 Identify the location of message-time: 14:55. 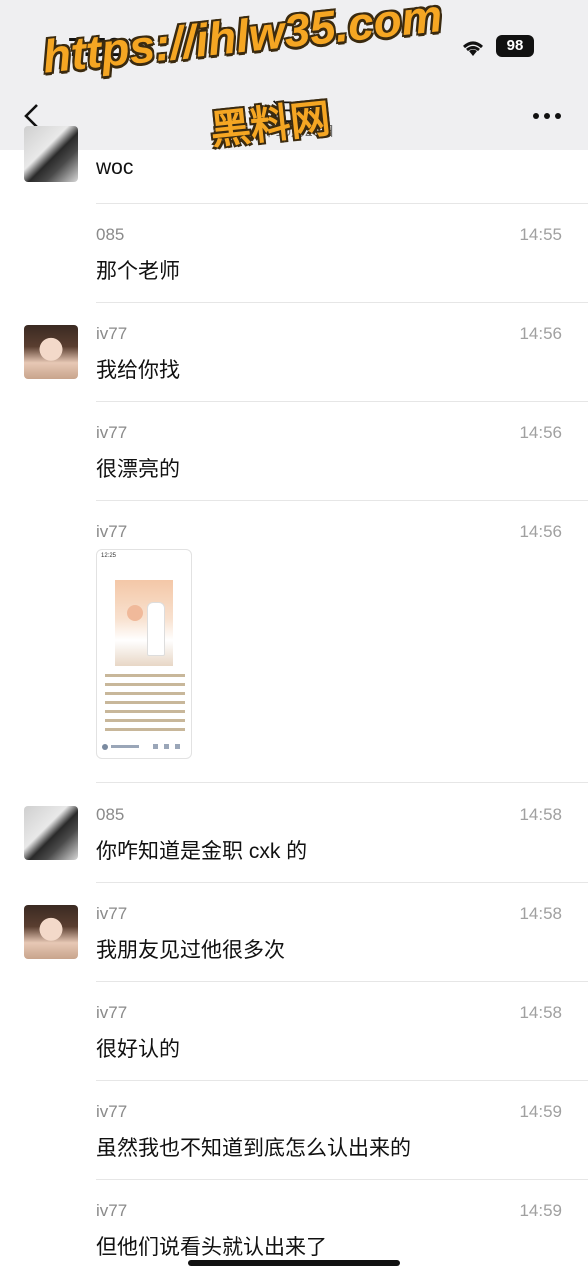
(540, 234).